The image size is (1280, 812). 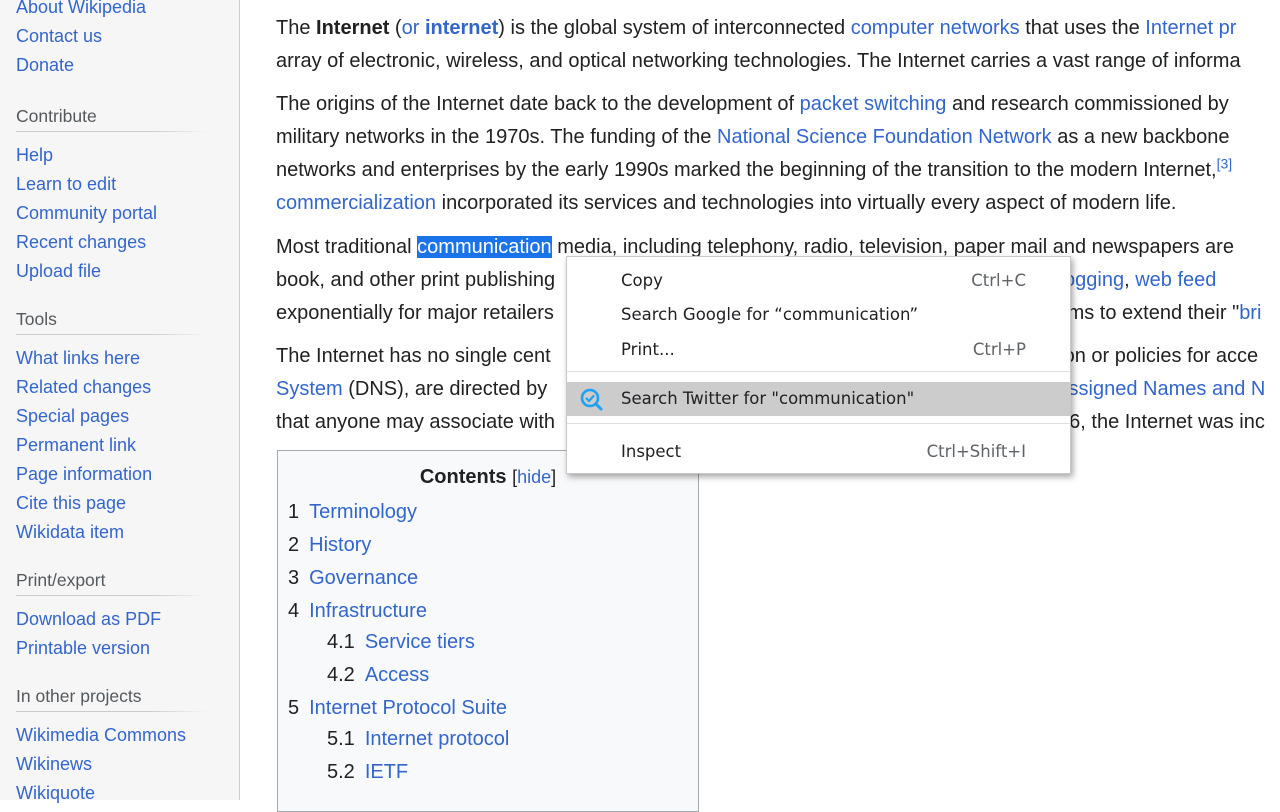 What do you see at coordinates (353, 28) in the screenshot?
I see `bold-term-internet: Internet` at bounding box center [353, 28].